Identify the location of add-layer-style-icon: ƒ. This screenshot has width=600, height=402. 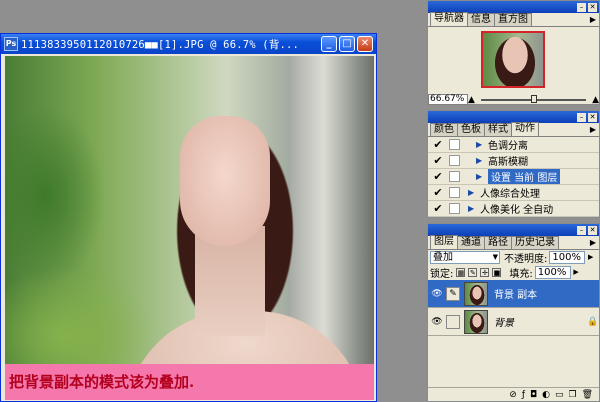
(523, 395).